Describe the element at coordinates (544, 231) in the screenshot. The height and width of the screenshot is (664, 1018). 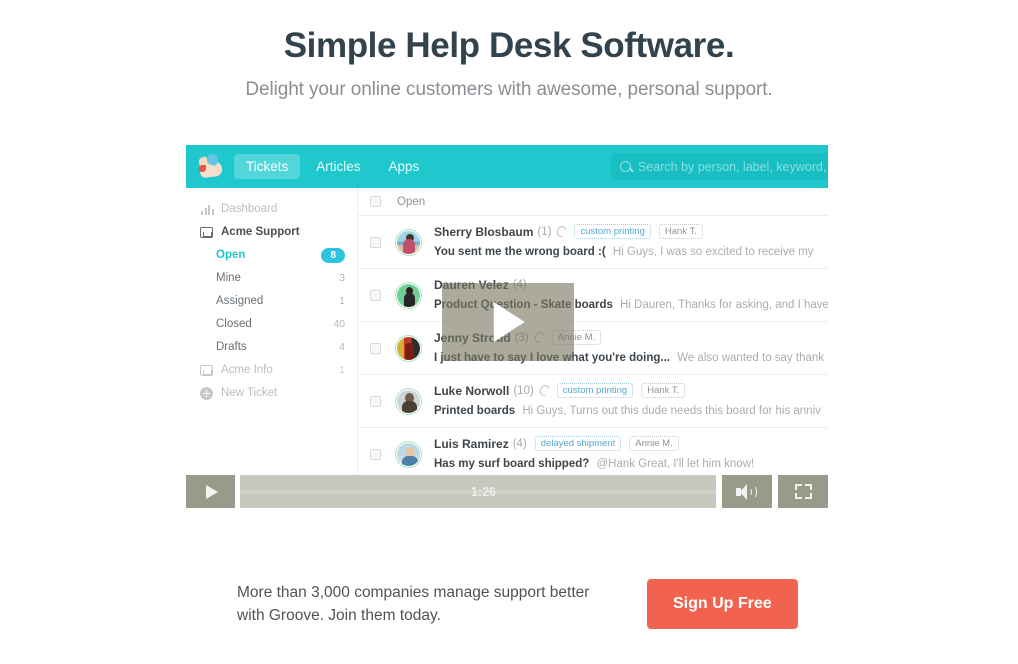
I see `row-message-count: (1)` at that location.